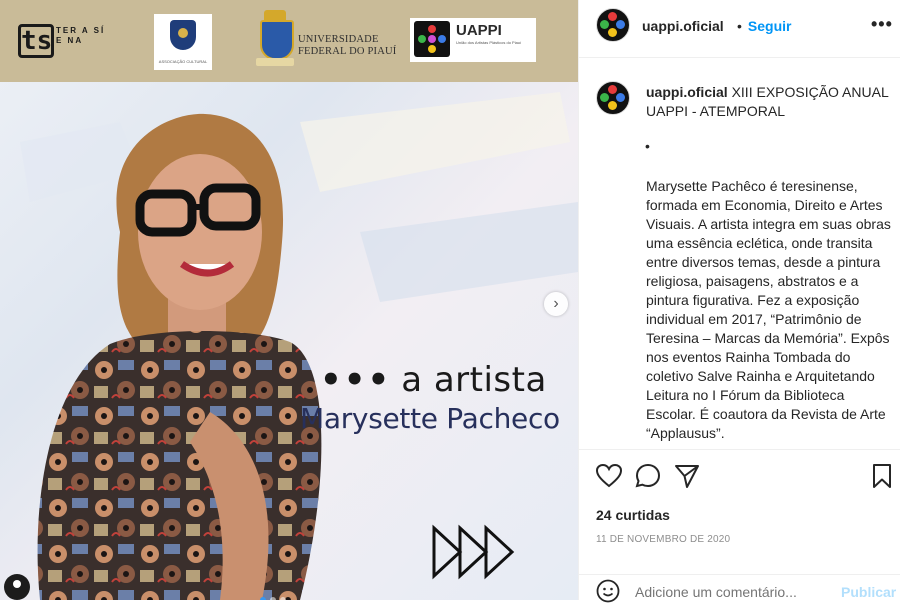 The image size is (900, 605). I want to click on more-options-icon: •••, so click(882, 24).